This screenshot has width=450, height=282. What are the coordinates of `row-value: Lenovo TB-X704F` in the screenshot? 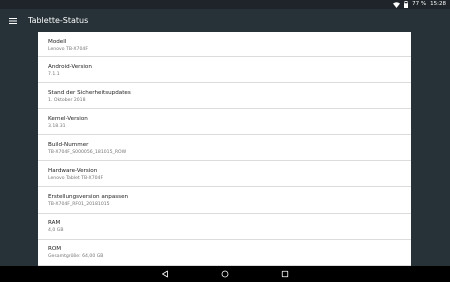 It's located at (68, 49).